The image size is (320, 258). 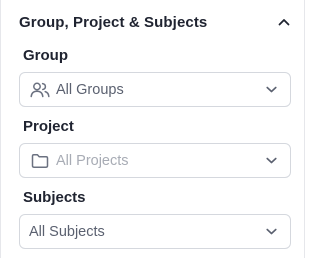 I want to click on section-title: Group, Project & Subjects, so click(x=113, y=22).